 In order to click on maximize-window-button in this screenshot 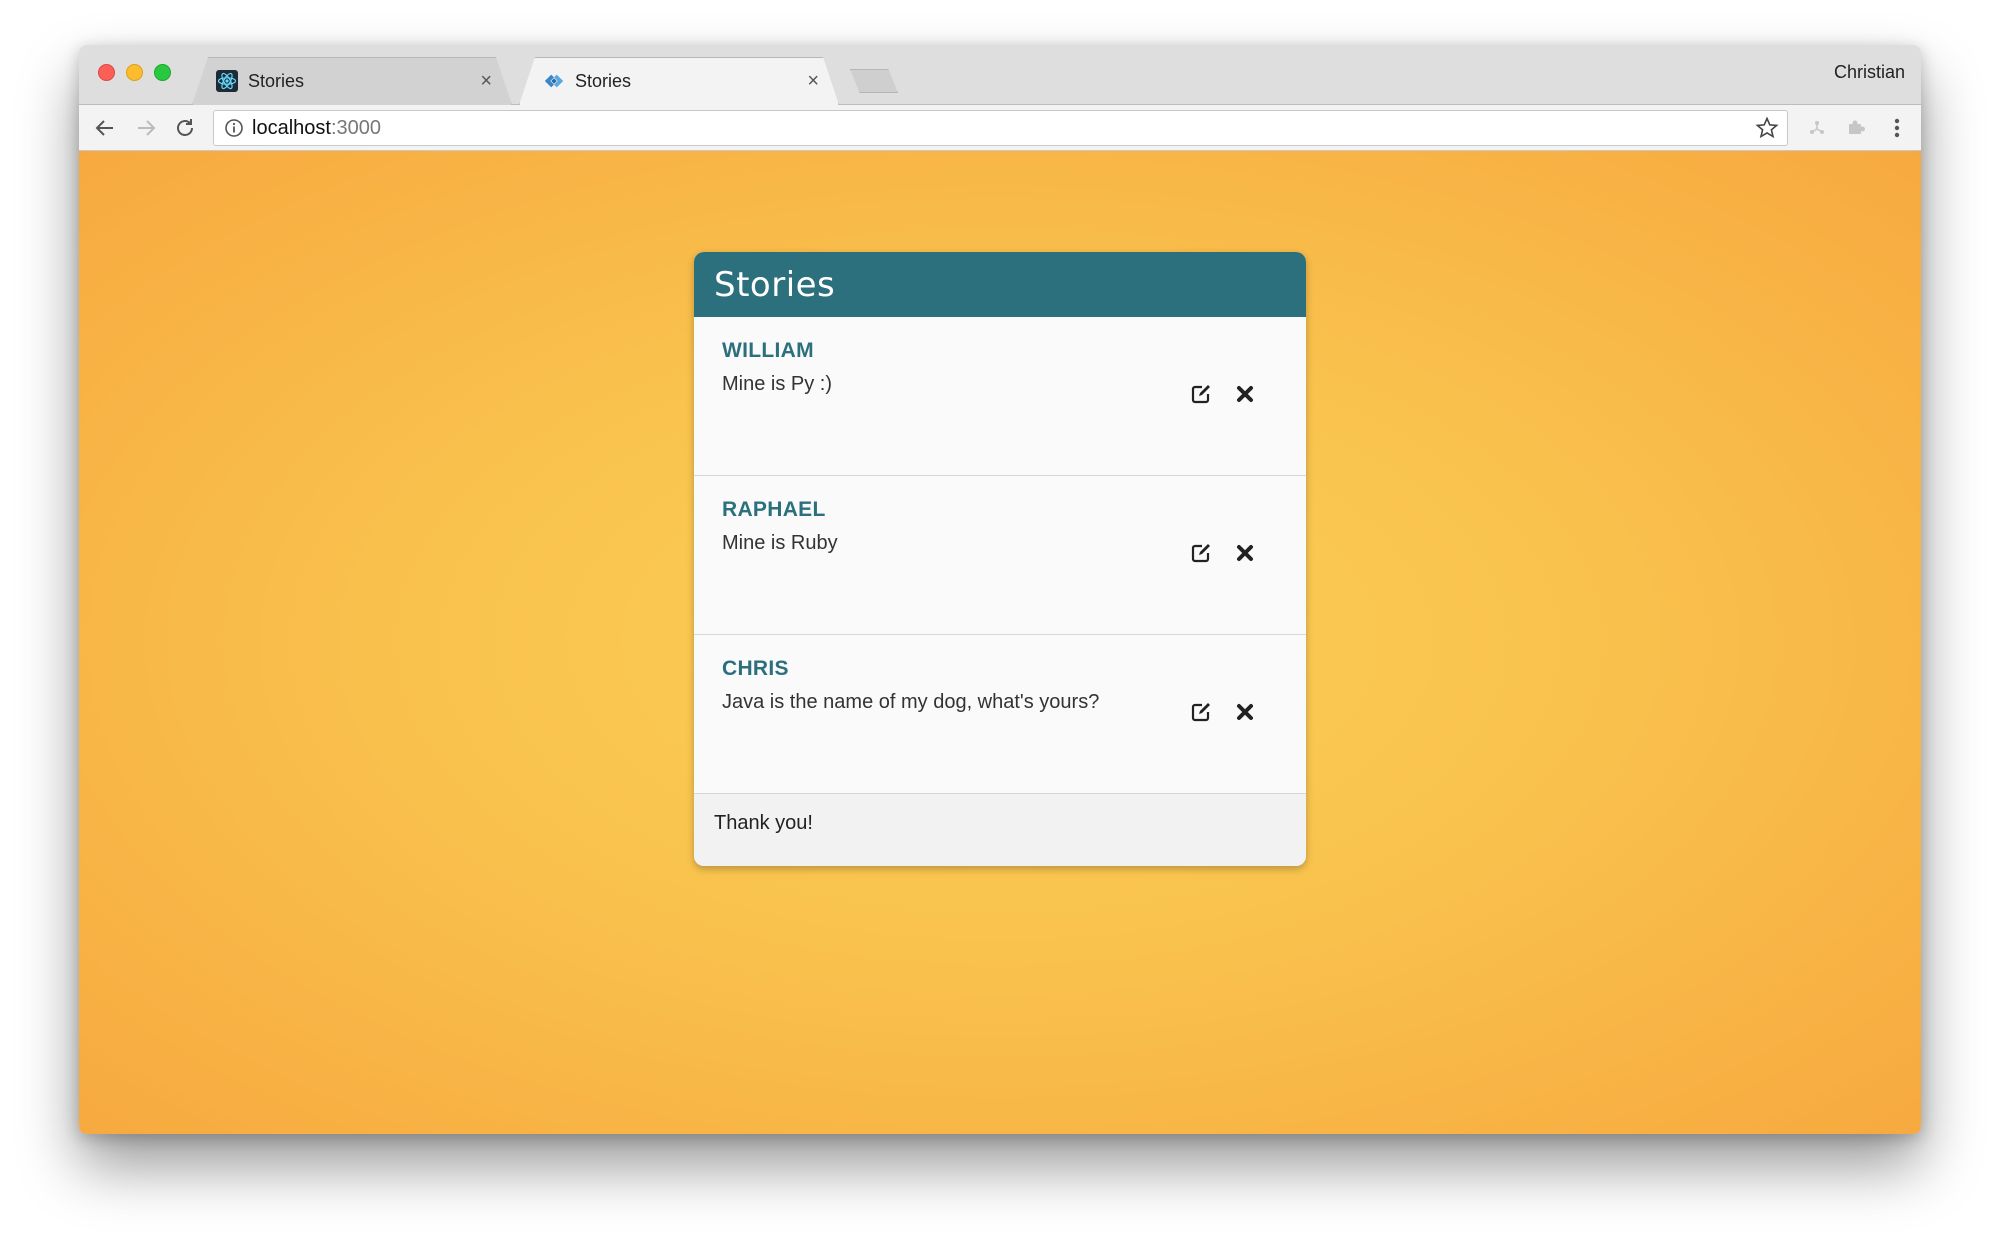, I will do `click(162, 72)`.